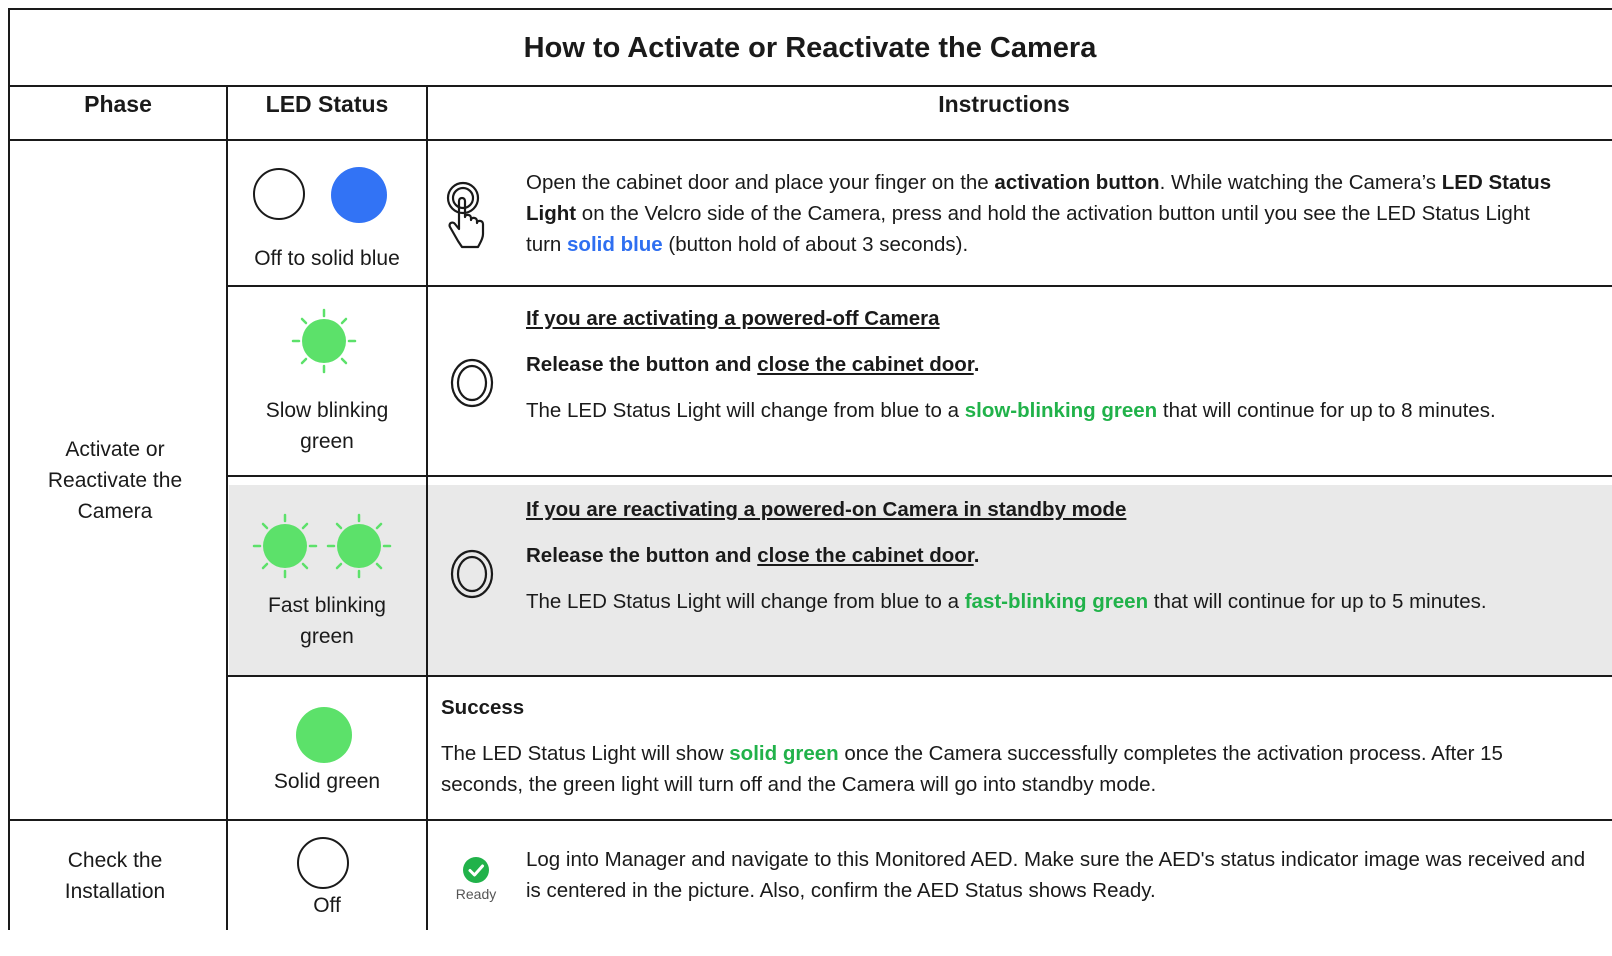 The image size is (1612, 956). What do you see at coordinates (327, 781) in the screenshot?
I see `led-label-row4: Solid green` at bounding box center [327, 781].